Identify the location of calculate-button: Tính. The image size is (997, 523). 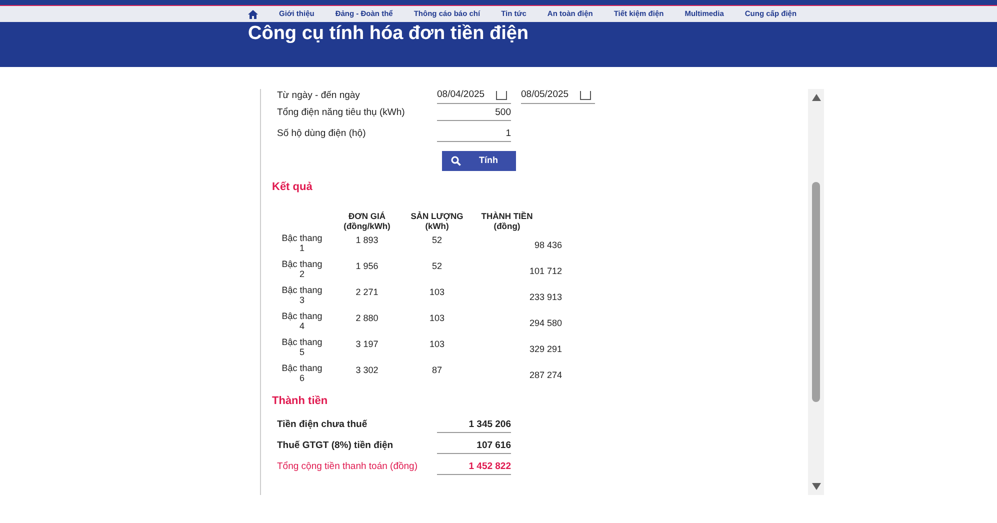
(479, 161).